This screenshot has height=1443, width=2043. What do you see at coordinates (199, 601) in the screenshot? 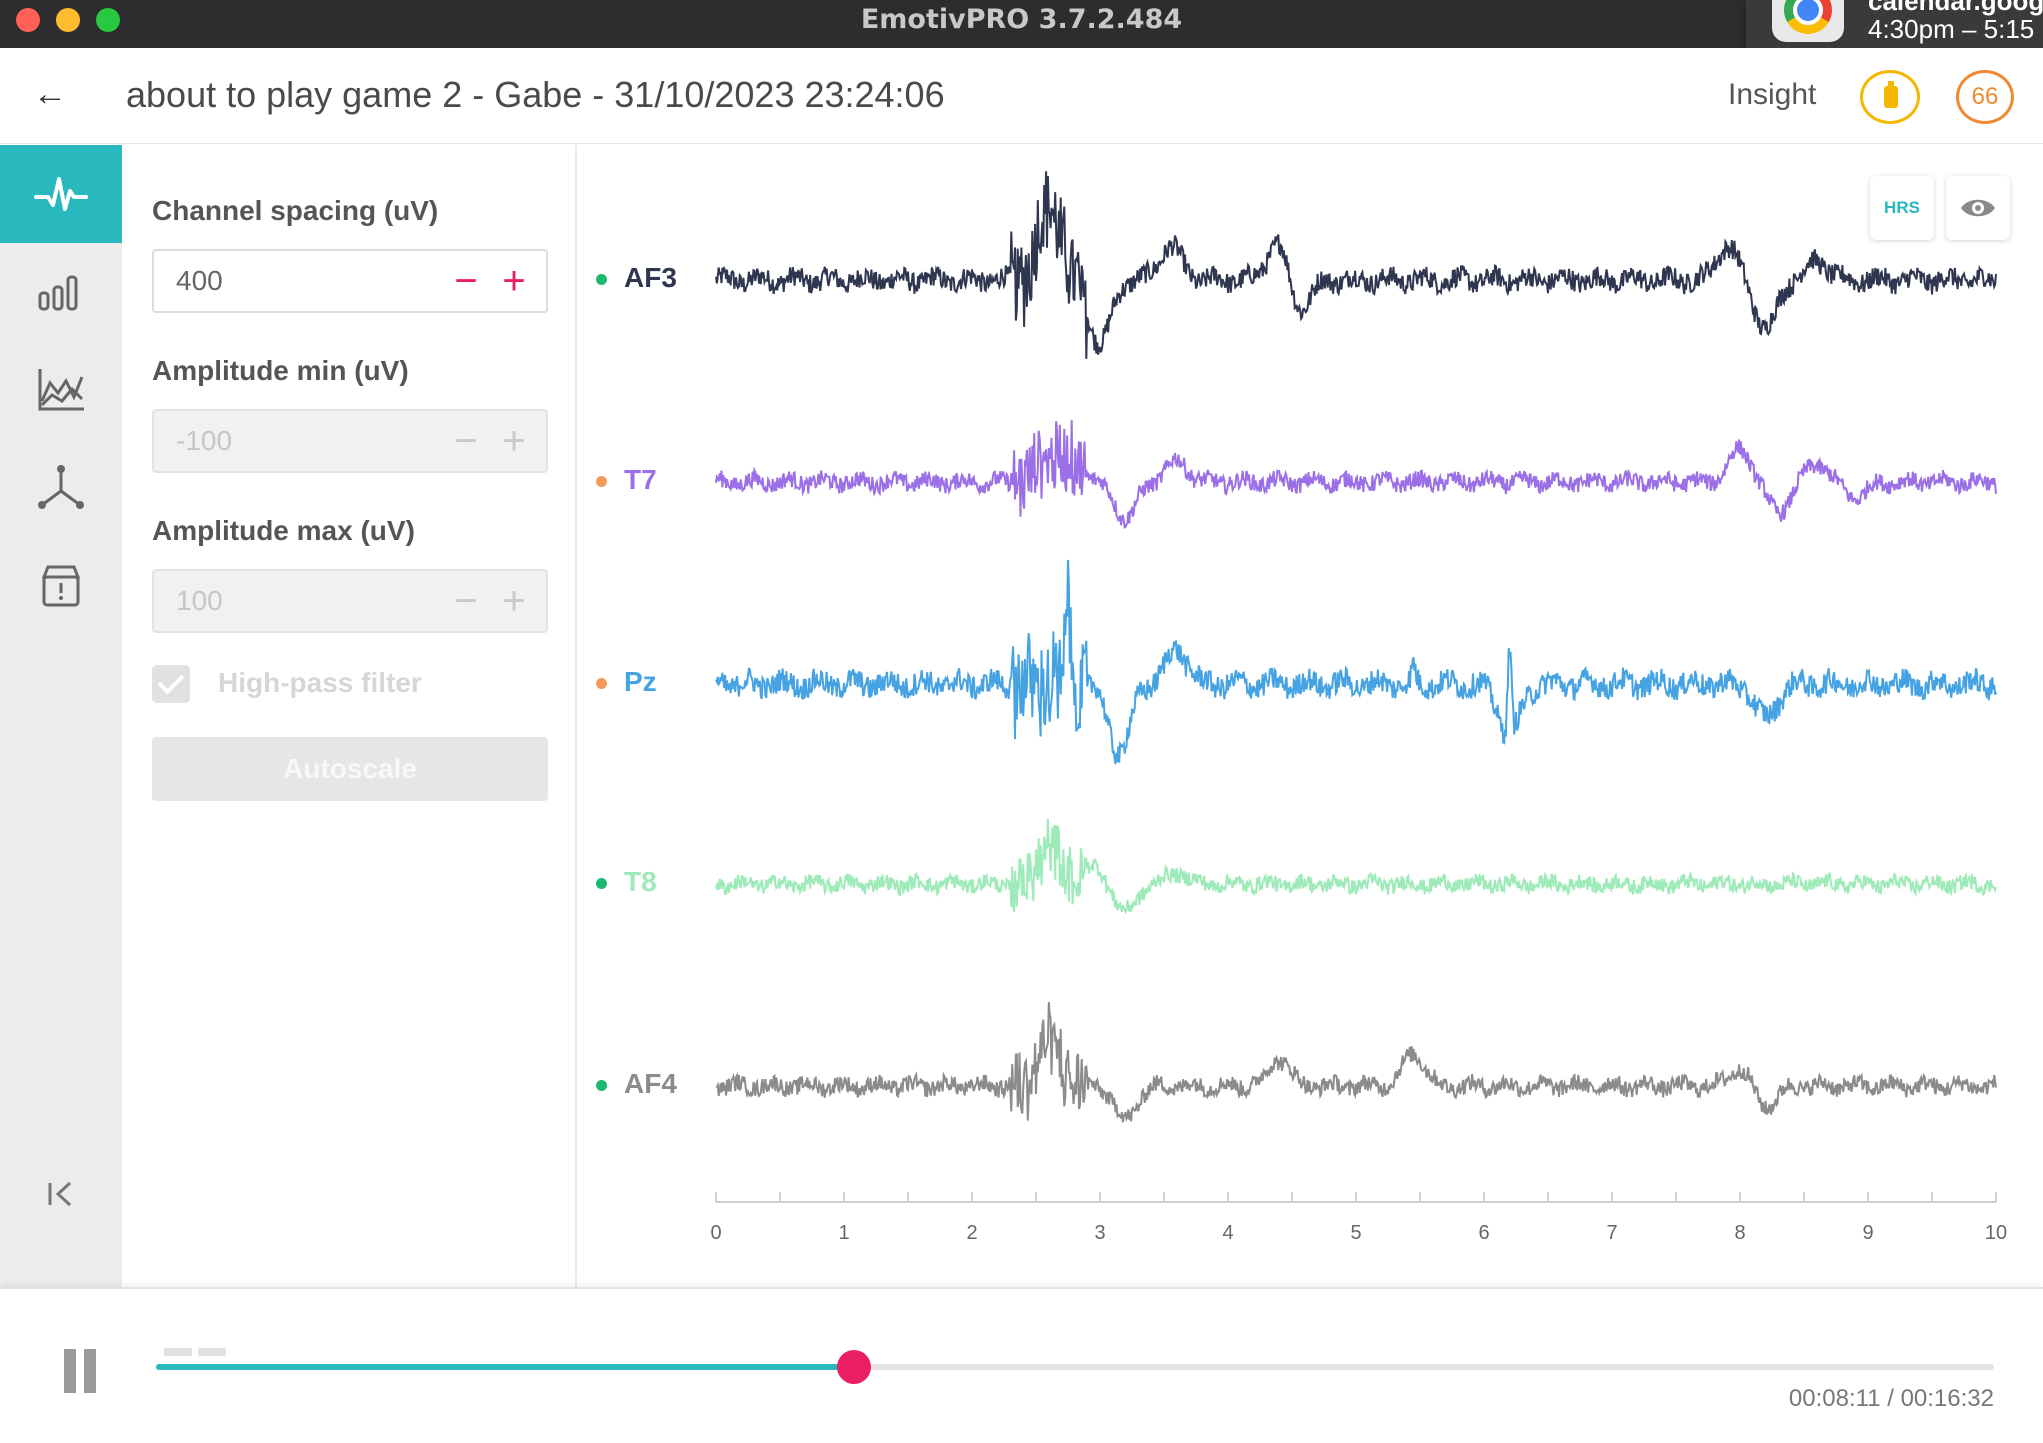
I see `amplitude-max-value: 100` at bounding box center [199, 601].